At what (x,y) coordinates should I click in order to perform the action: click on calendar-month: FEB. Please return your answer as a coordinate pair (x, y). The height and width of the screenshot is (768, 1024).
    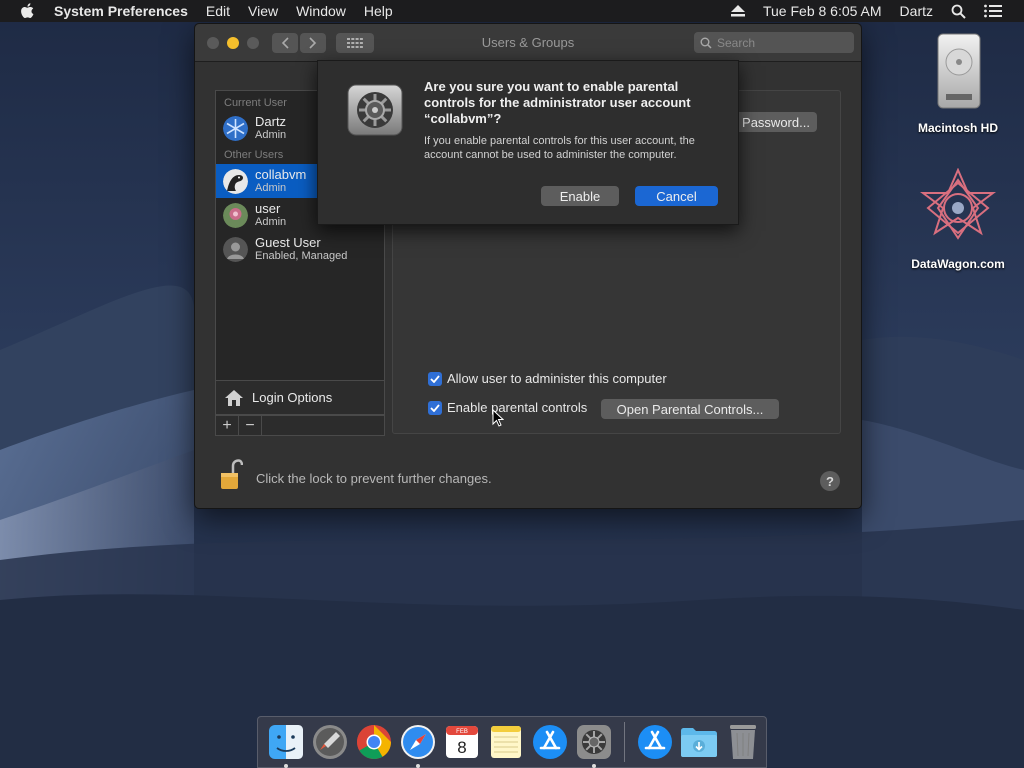
    Looking at the image, I should click on (462, 732).